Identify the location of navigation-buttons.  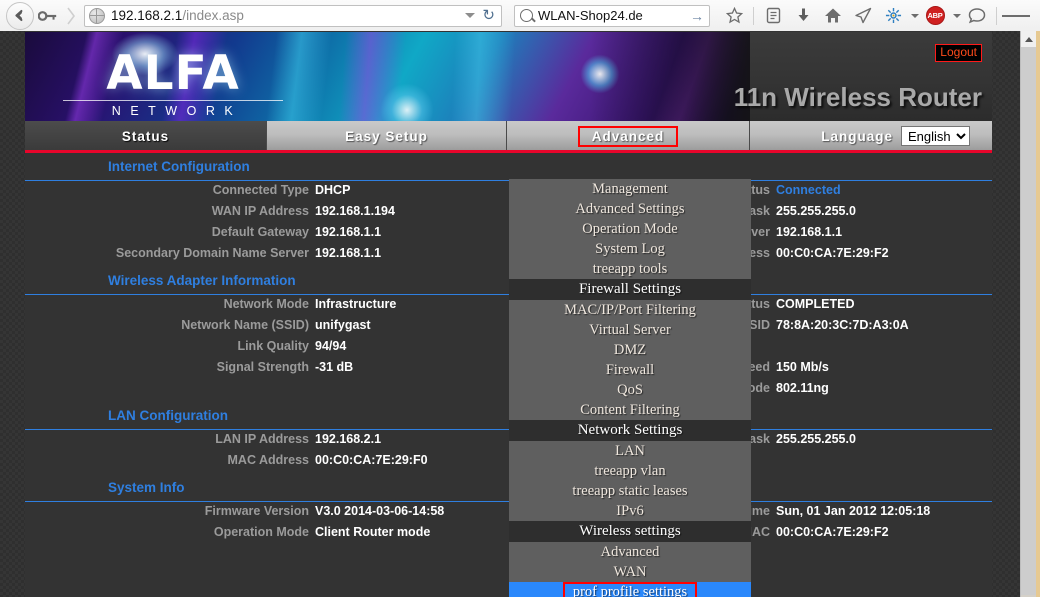
(41, 15).